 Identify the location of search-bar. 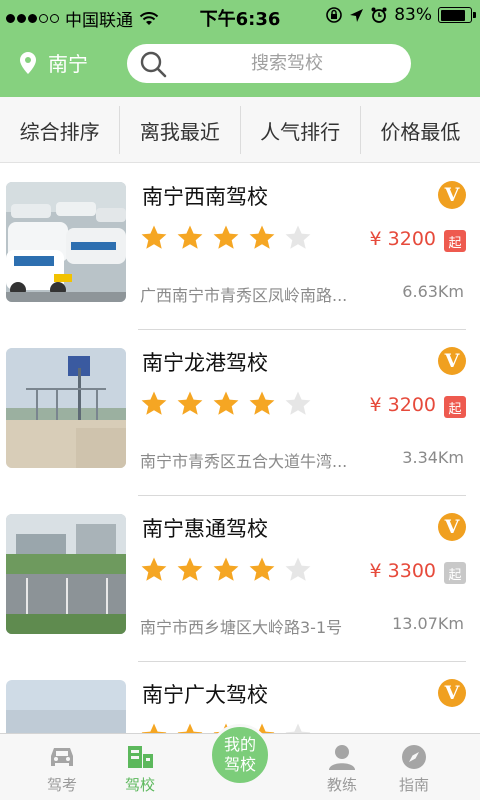
(269, 63).